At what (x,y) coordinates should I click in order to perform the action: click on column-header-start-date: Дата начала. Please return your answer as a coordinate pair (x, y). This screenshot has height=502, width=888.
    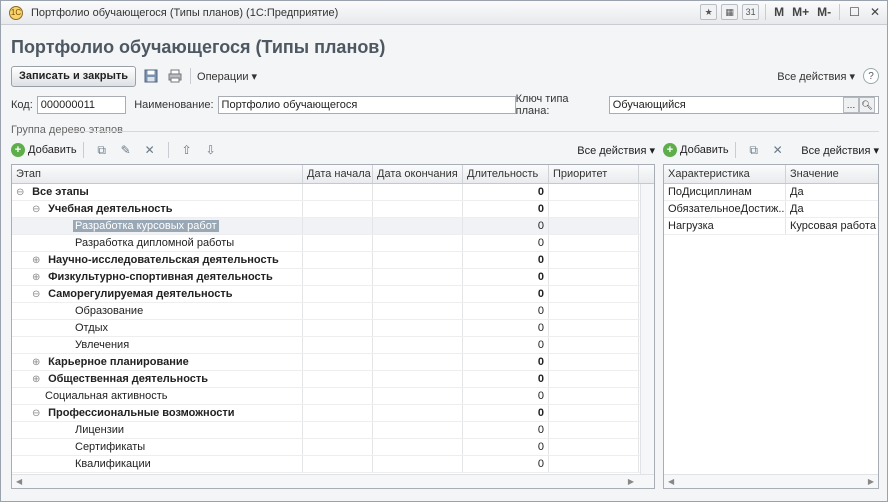
    Looking at the image, I should click on (338, 174).